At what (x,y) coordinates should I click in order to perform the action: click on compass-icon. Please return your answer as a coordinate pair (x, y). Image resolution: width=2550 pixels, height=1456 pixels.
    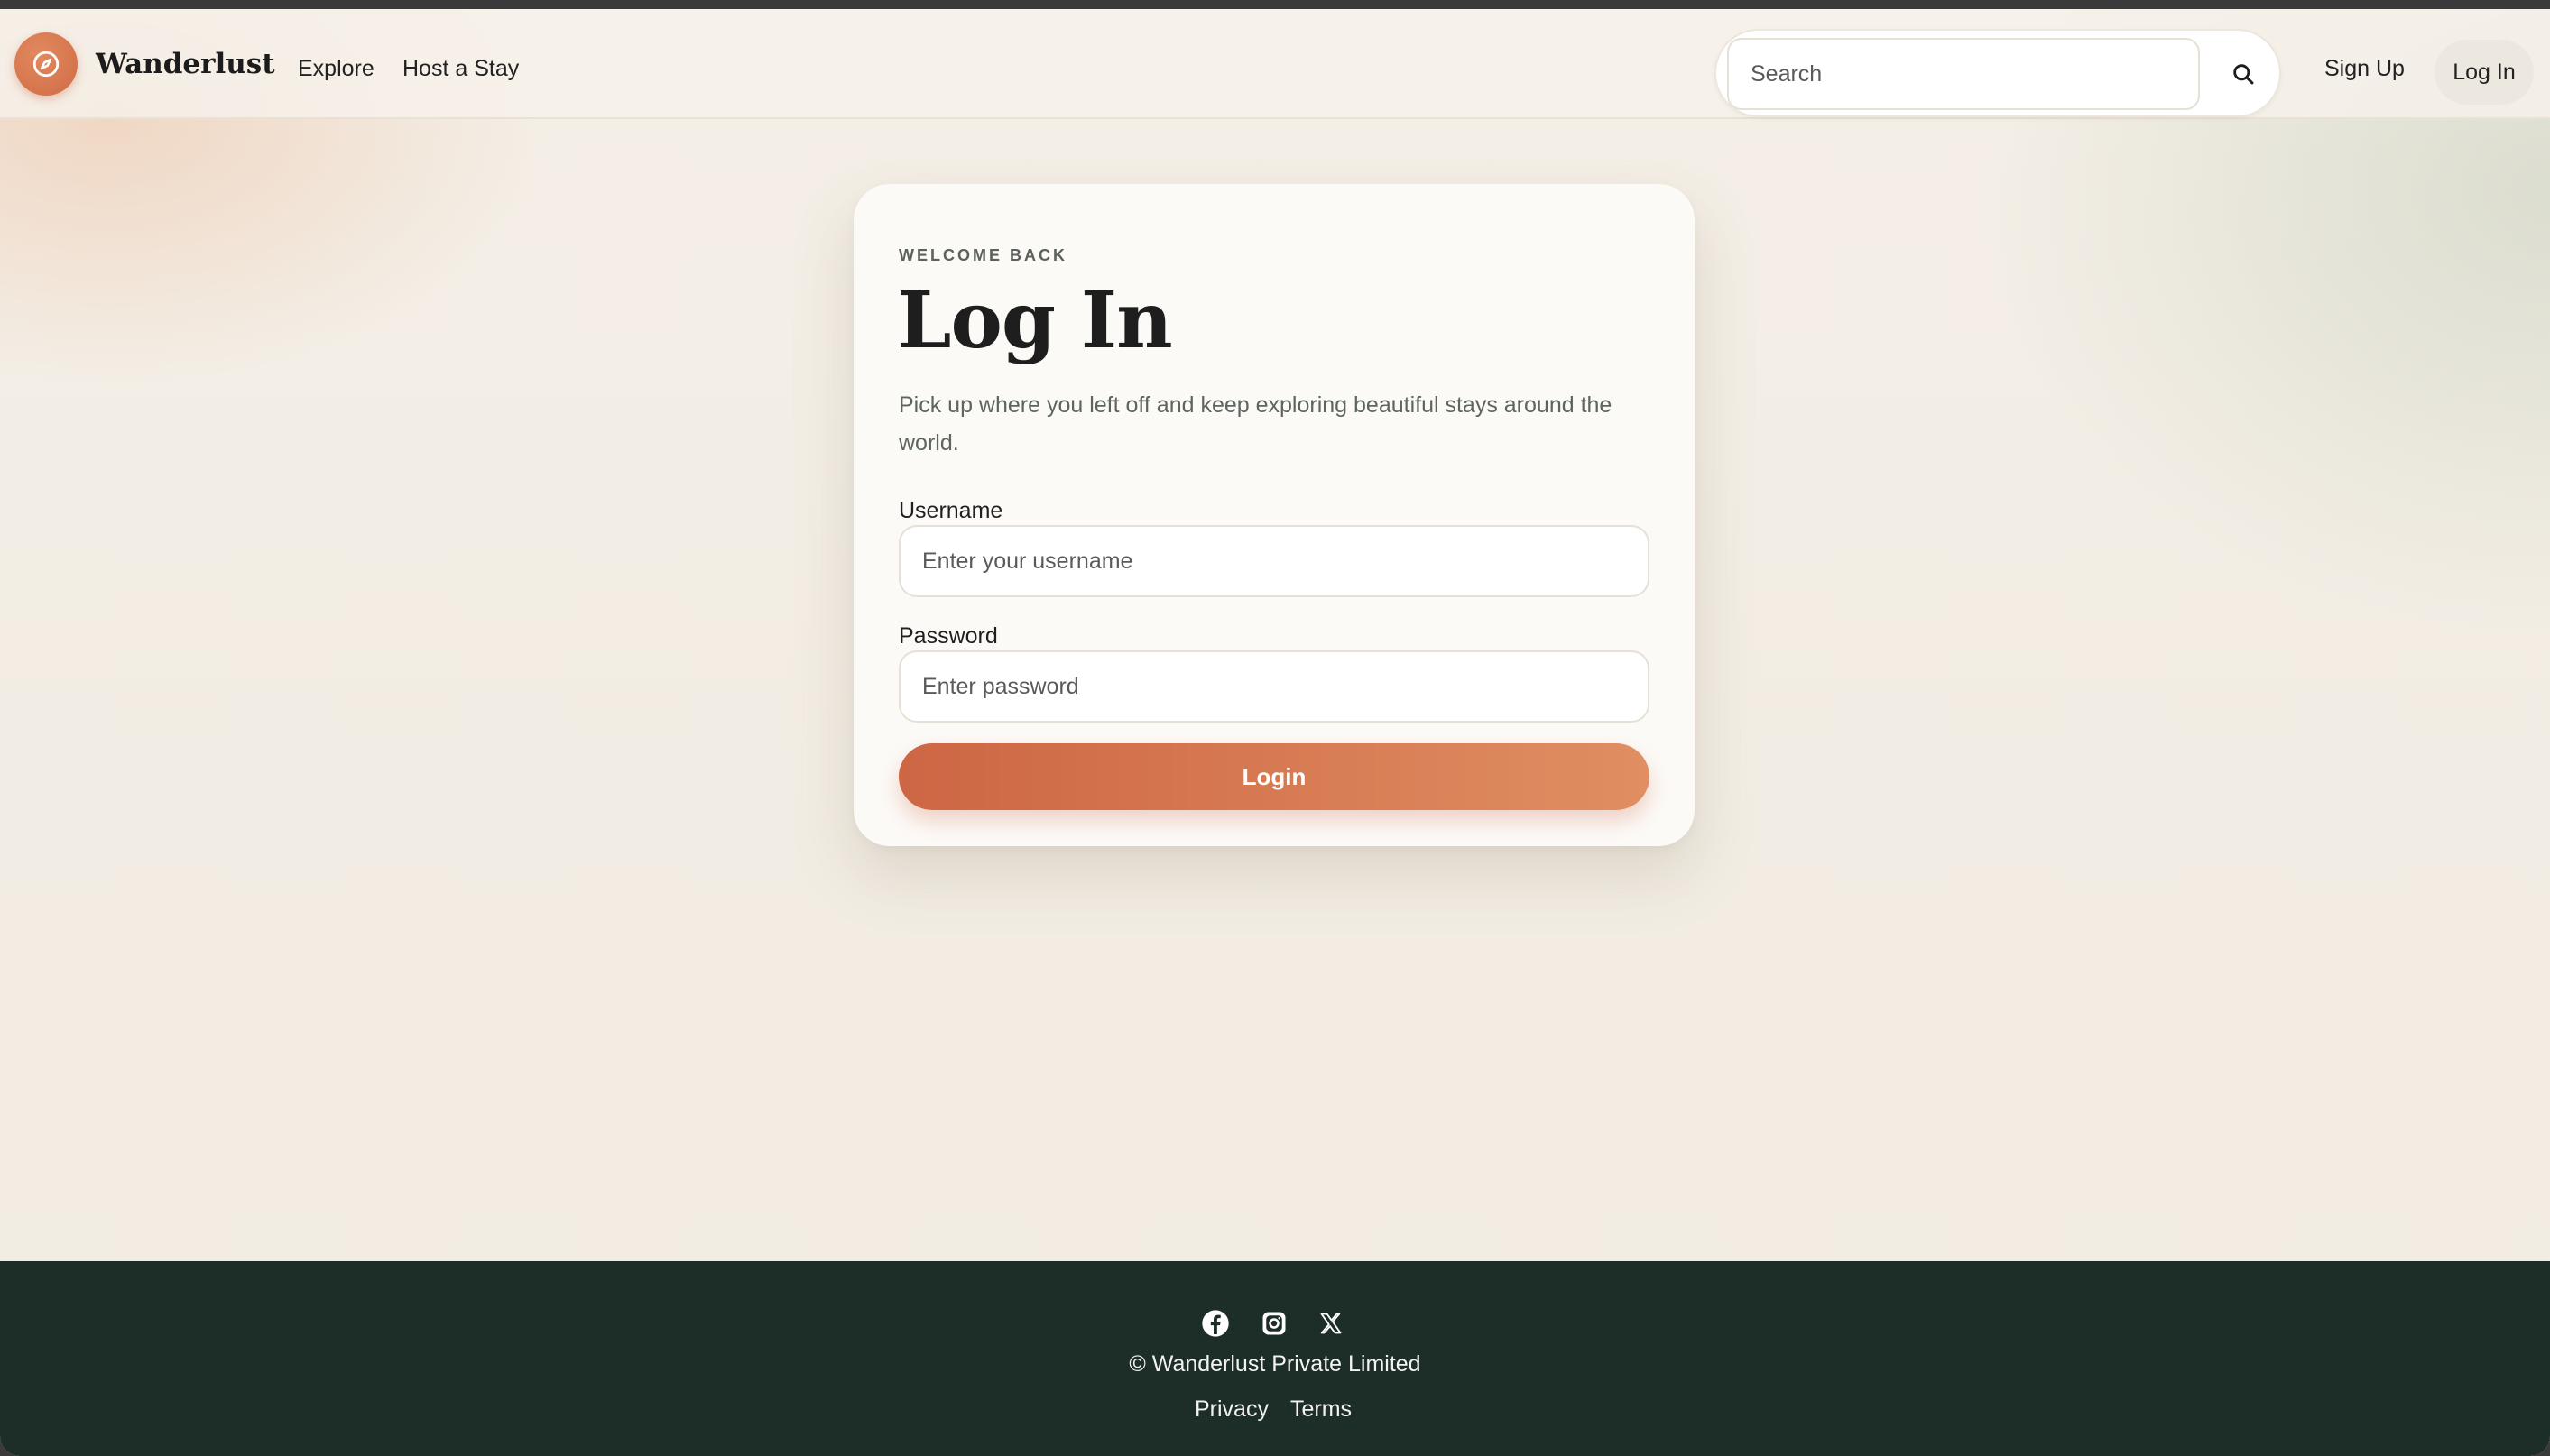
    Looking at the image, I should click on (46, 65).